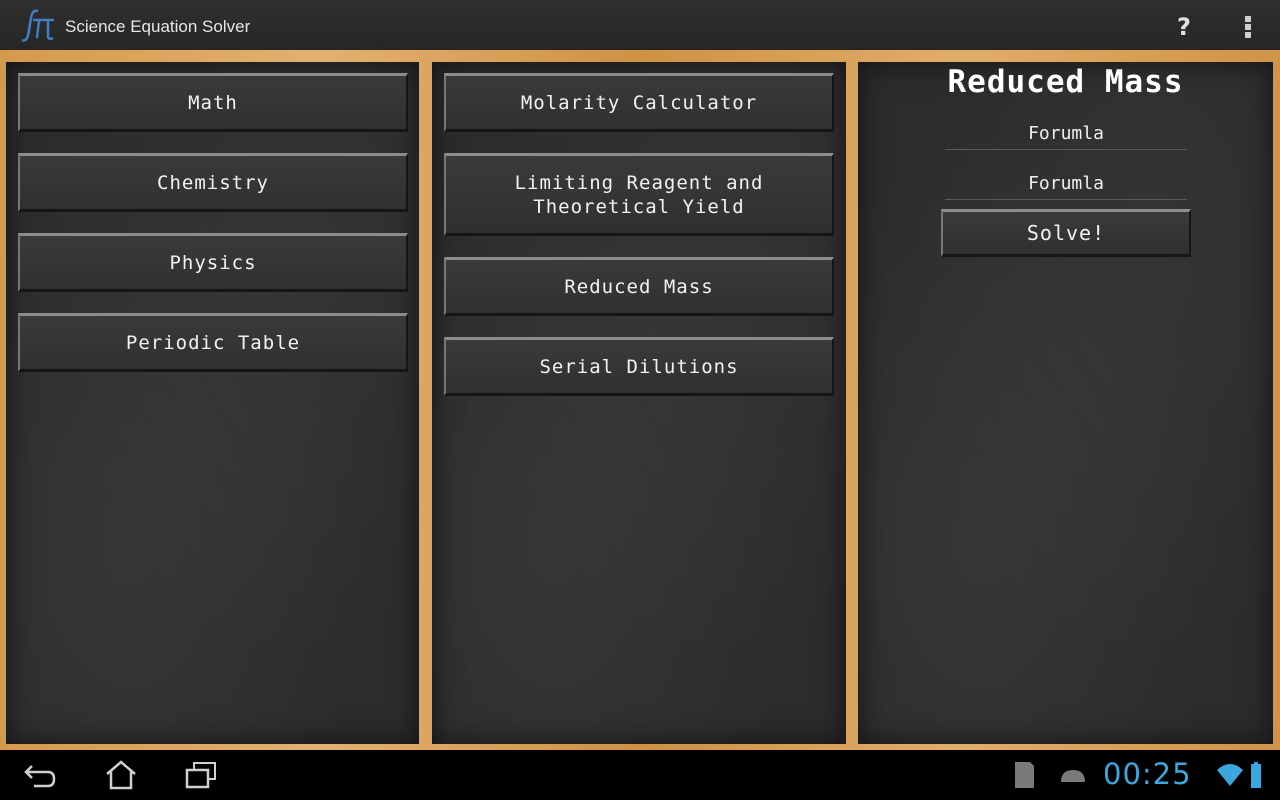 The image size is (1280, 800). Describe the element at coordinates (639, 366) in the screenshot. I see `equation-button-serial-dilutions: Serial Dilutions` at that location.